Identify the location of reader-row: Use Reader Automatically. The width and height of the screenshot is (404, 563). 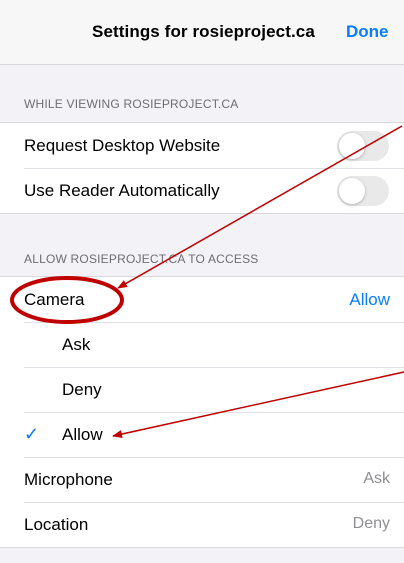
(202, 190).